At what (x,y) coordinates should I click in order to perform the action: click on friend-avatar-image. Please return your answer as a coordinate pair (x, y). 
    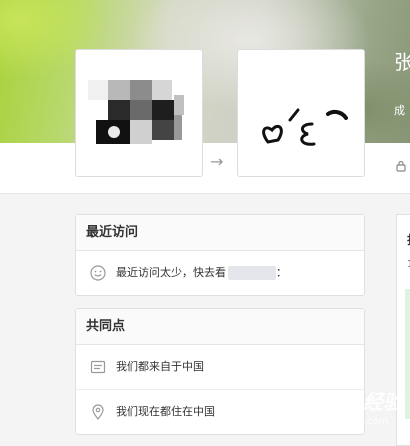
    Looking at the image, I should click on (305, 127).